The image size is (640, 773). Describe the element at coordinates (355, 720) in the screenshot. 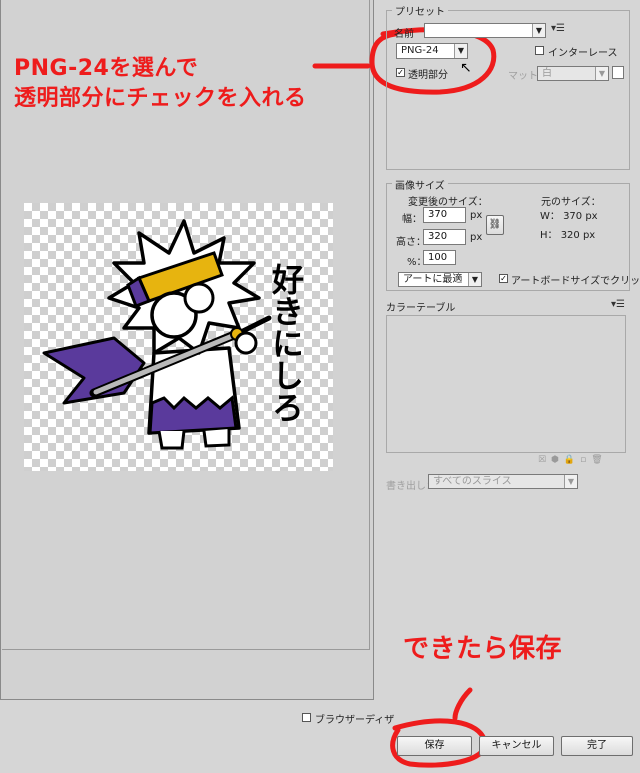

I see `browser-dither-label: ブラウザーディザ` at that location.